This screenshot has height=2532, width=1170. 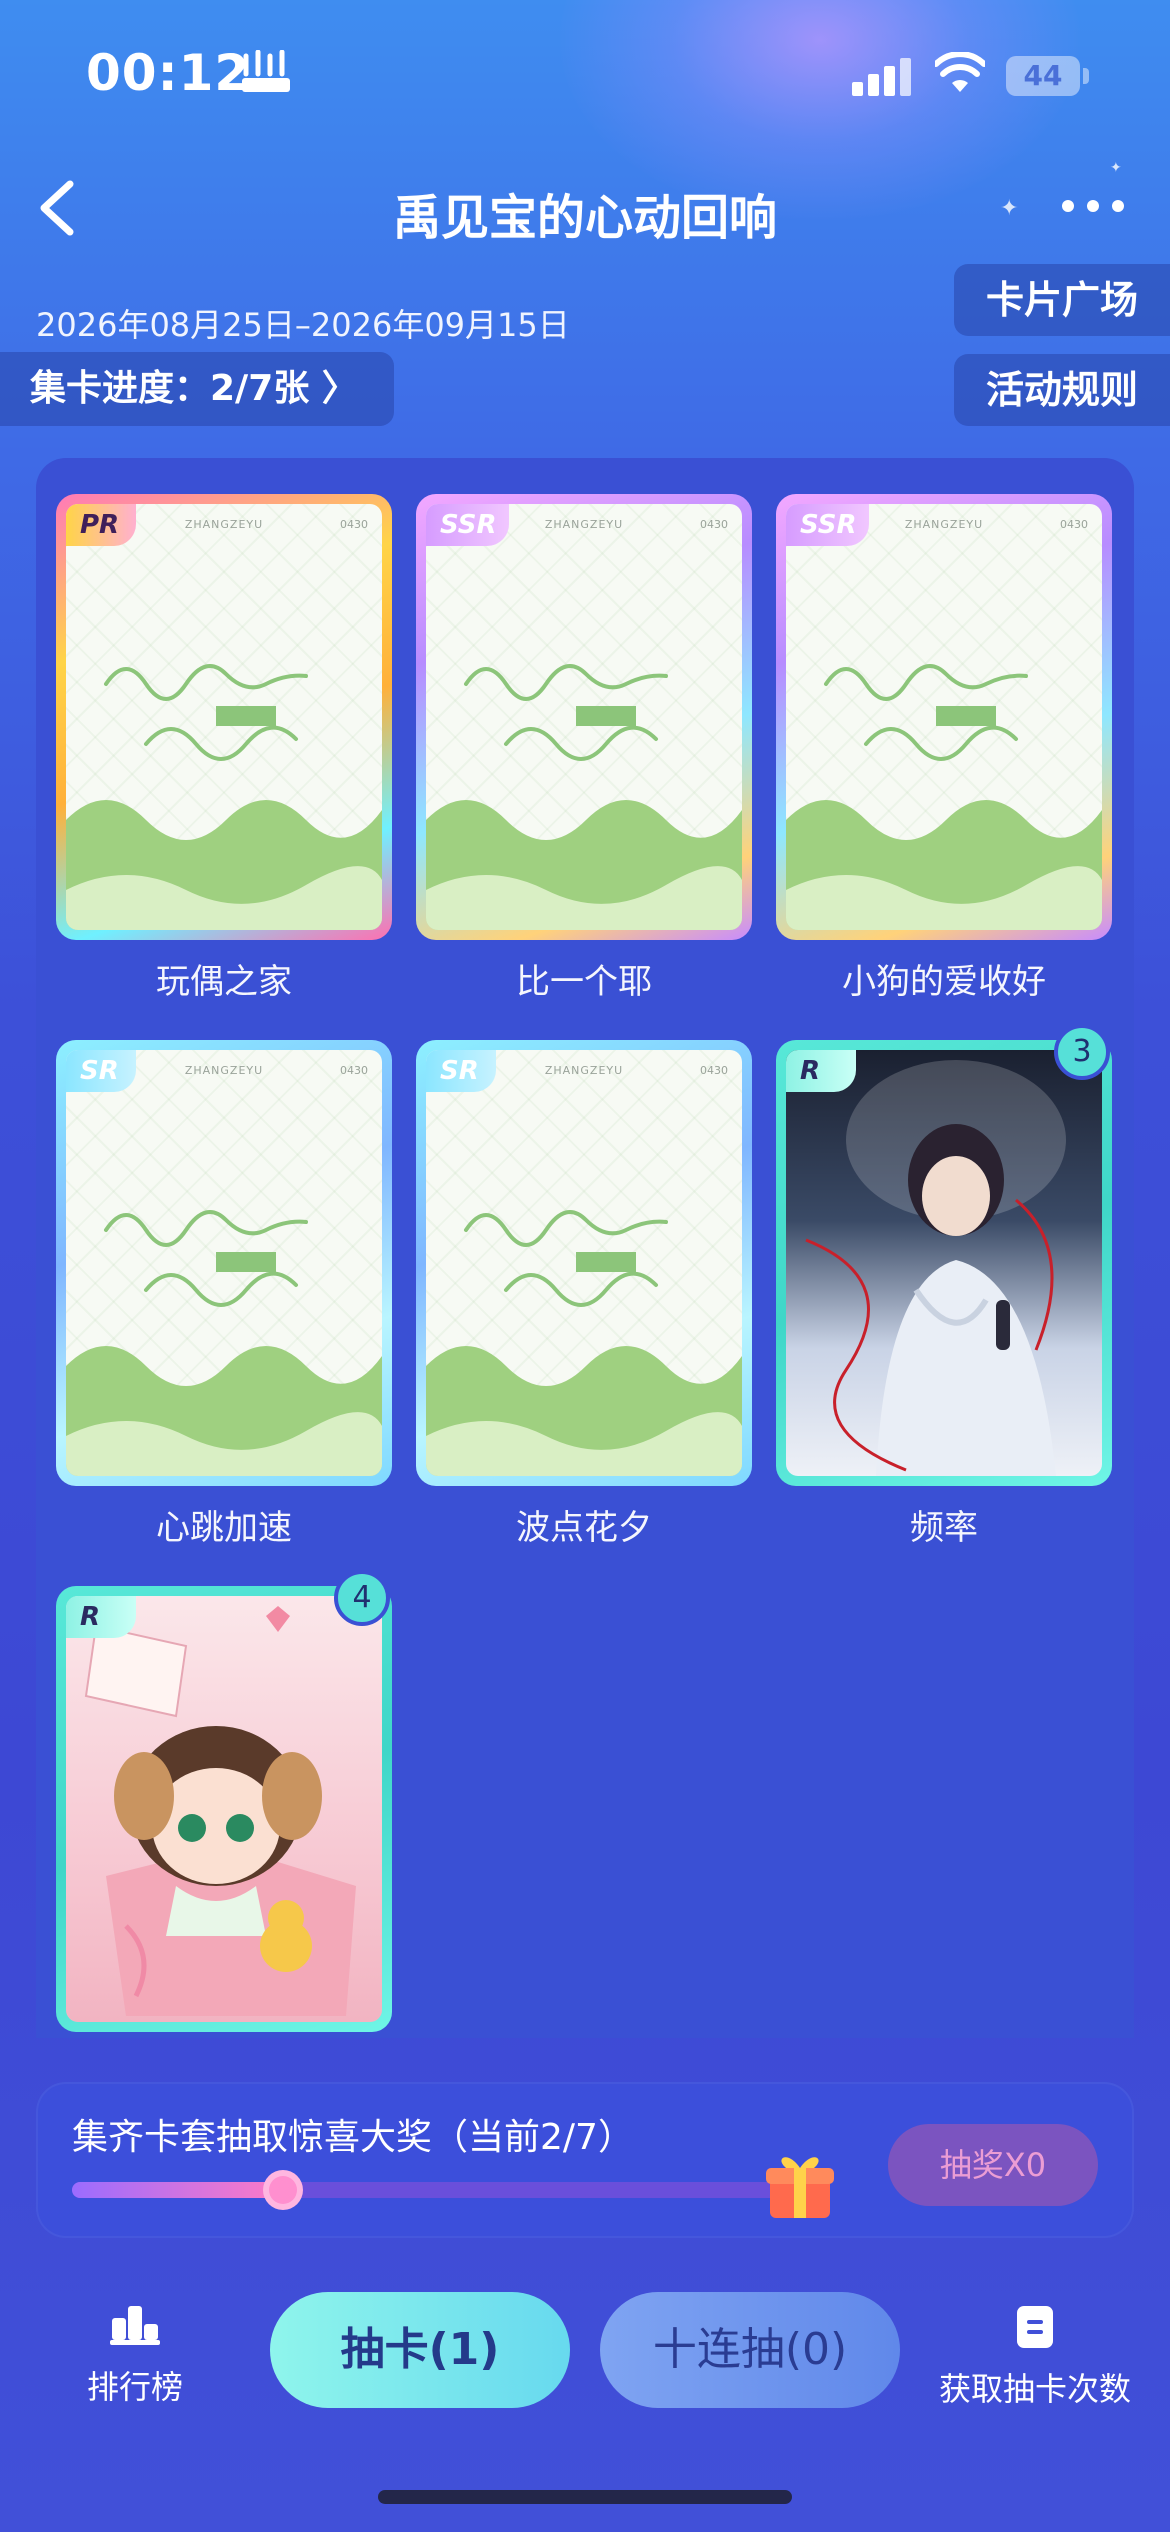 I want to click on collect-progress-bar, so click(x=442, y=2190).